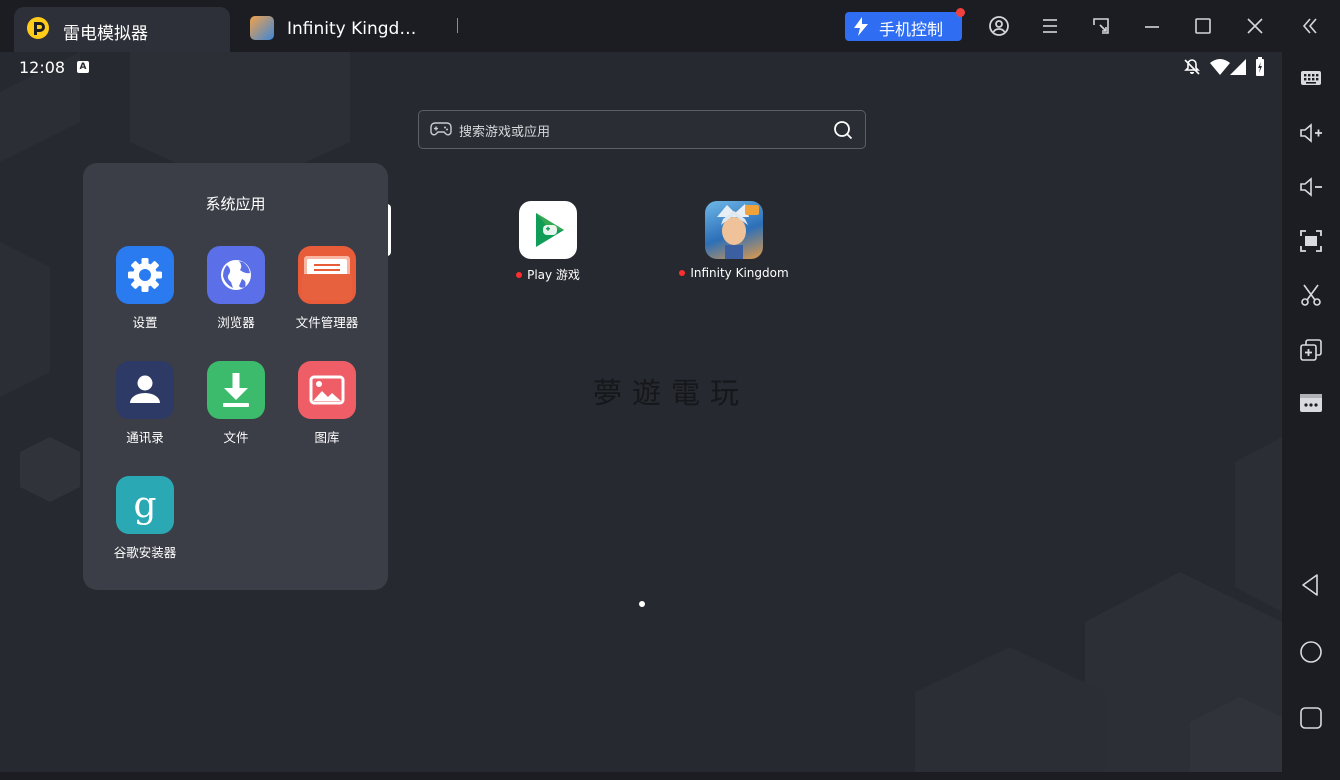 The height and width of the screenshot is (780, 1340). I want to click on app-label: Play 游戏, so click(548, 274).